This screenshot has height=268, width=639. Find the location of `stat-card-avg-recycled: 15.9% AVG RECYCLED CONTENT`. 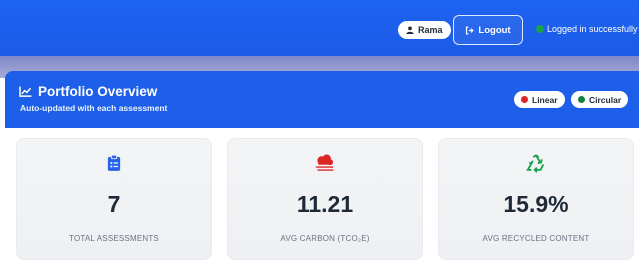

stat-card-avg-recycled: 15.9% AVG RECYCLED CONTENT is located at coordinates (536, 199).